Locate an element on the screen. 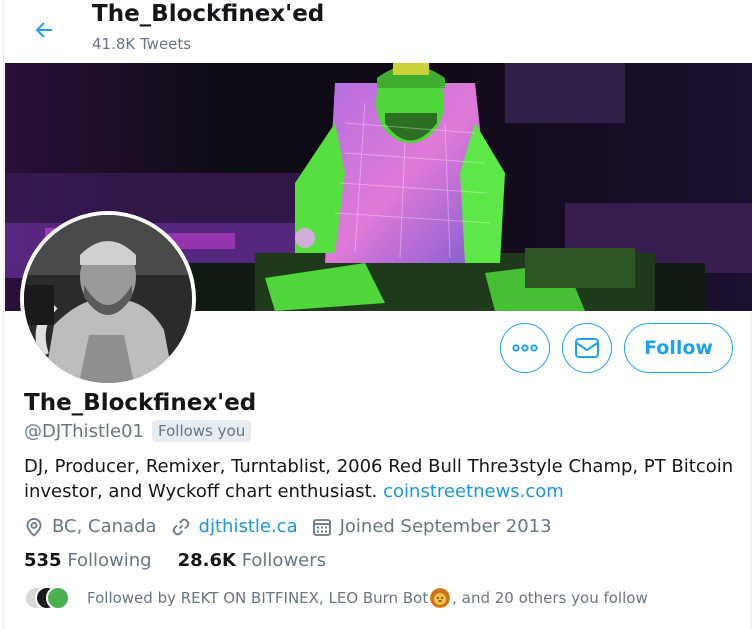 This screenshot has width=754, height=629. followed-by-suffix: , and 20 others you follow is located at coordinates (550, 598).